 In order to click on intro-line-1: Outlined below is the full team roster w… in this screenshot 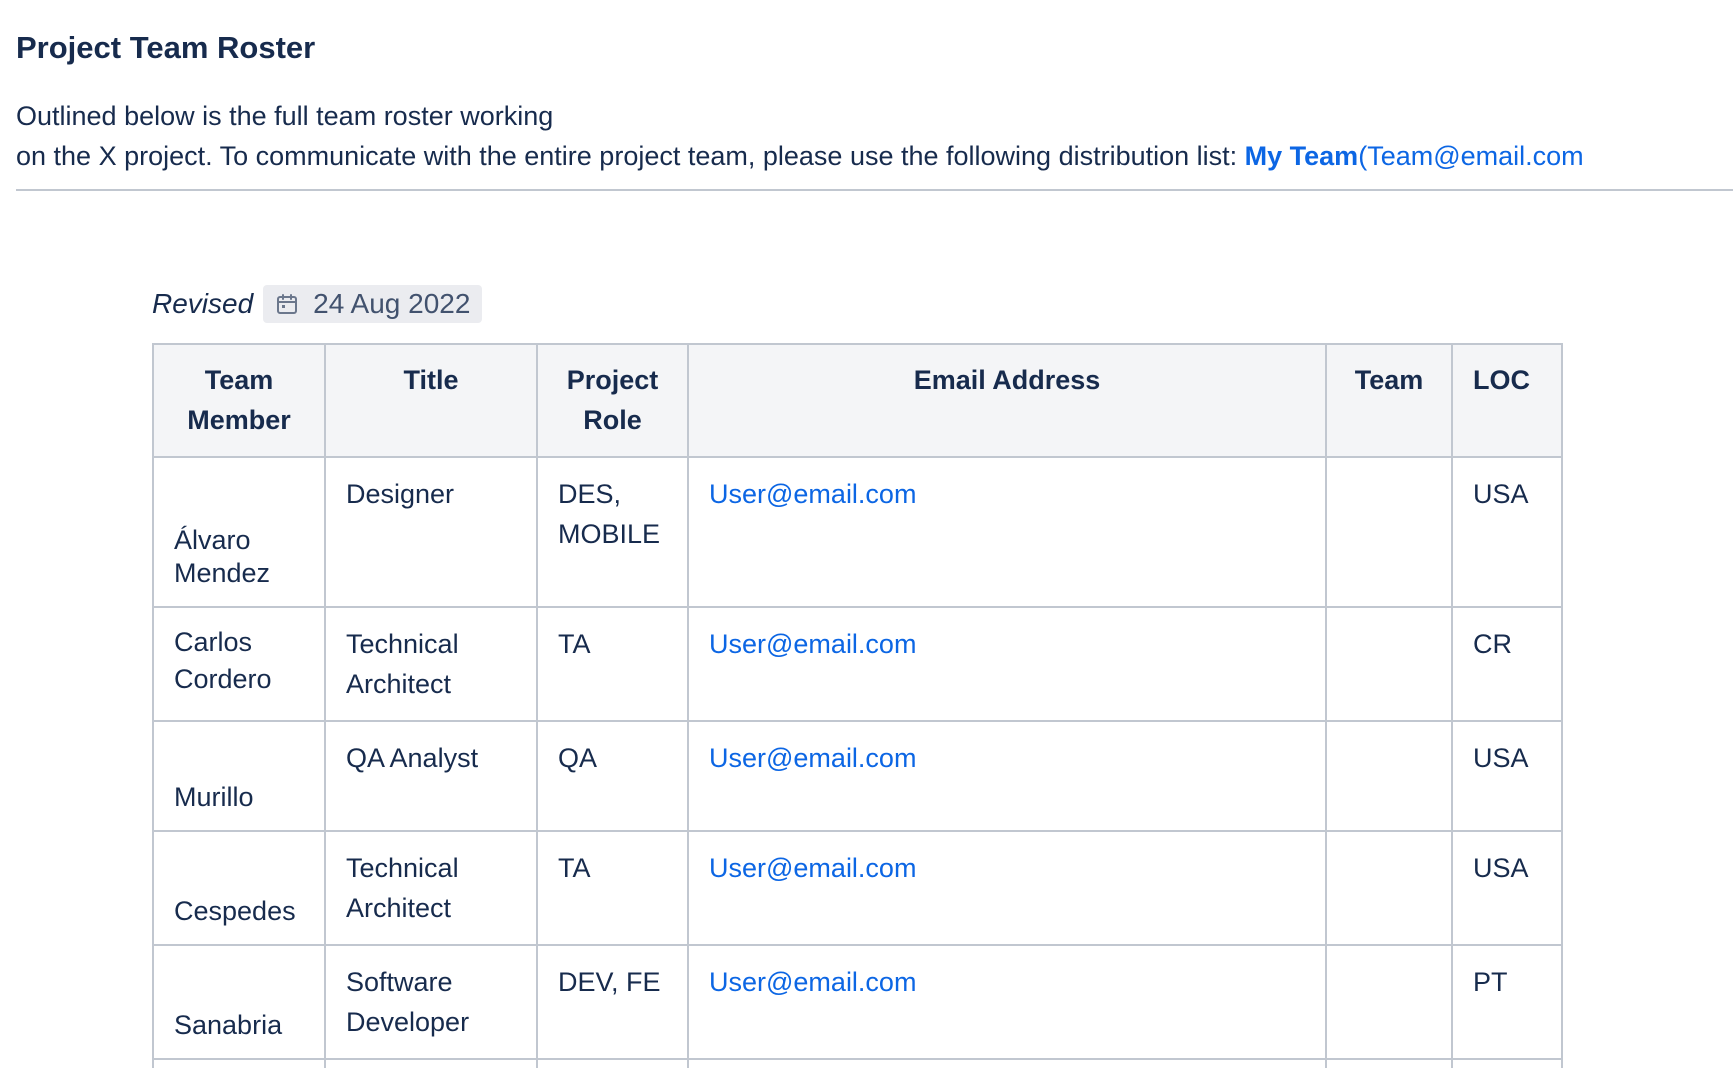, I will do `click(285, 116)`.